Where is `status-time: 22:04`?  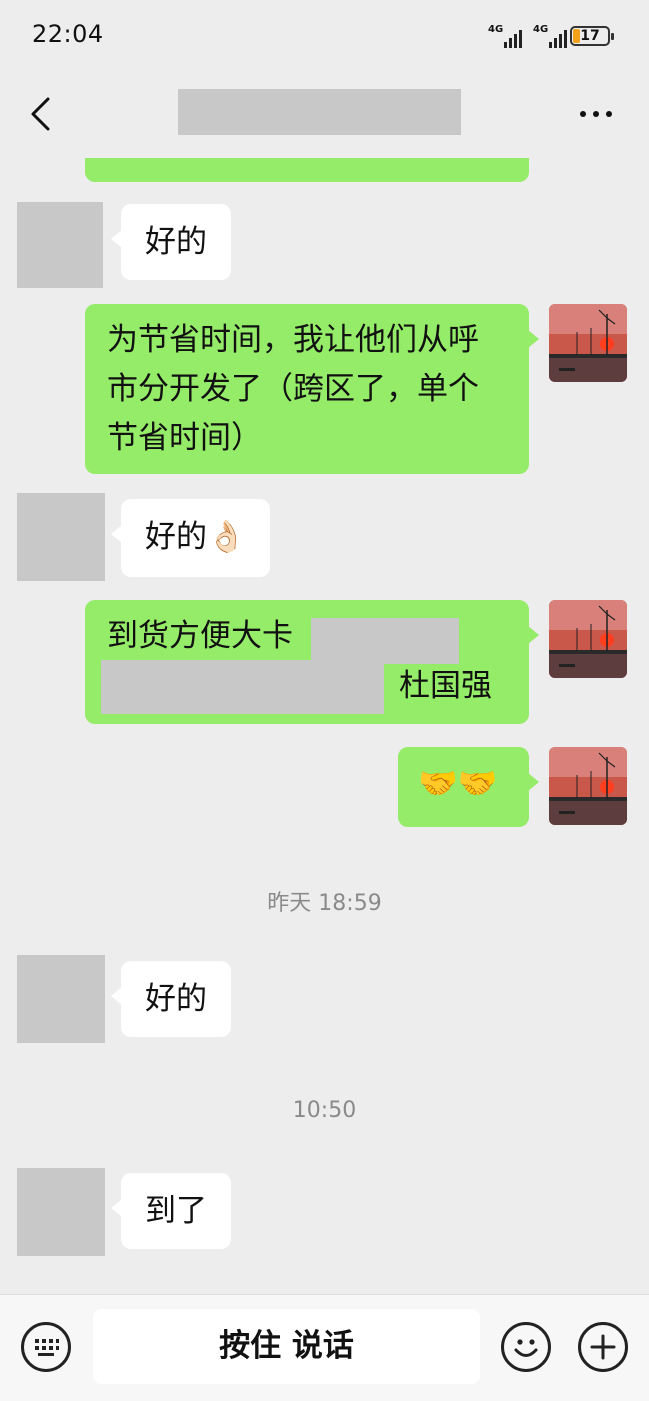
status-time: 22:04 is located at coordinates (68, 34).